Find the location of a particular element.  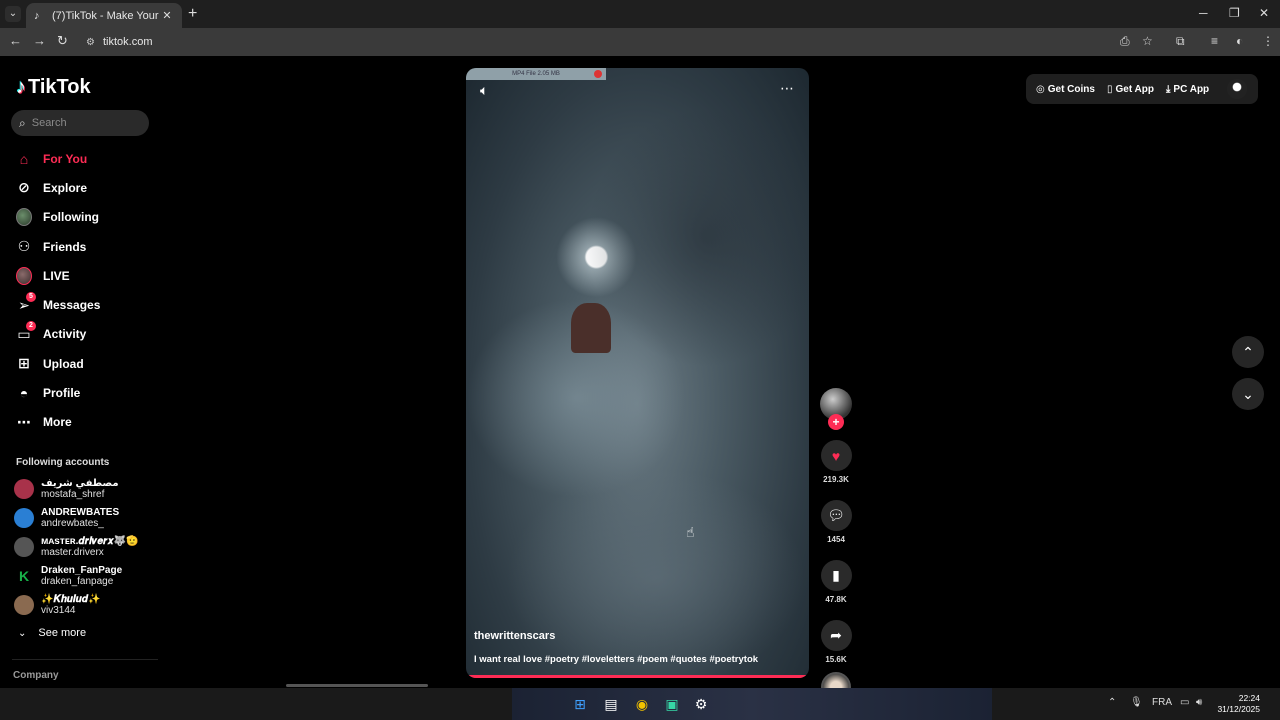

network-icon: ▭ is located at coordinates (1184, 702).